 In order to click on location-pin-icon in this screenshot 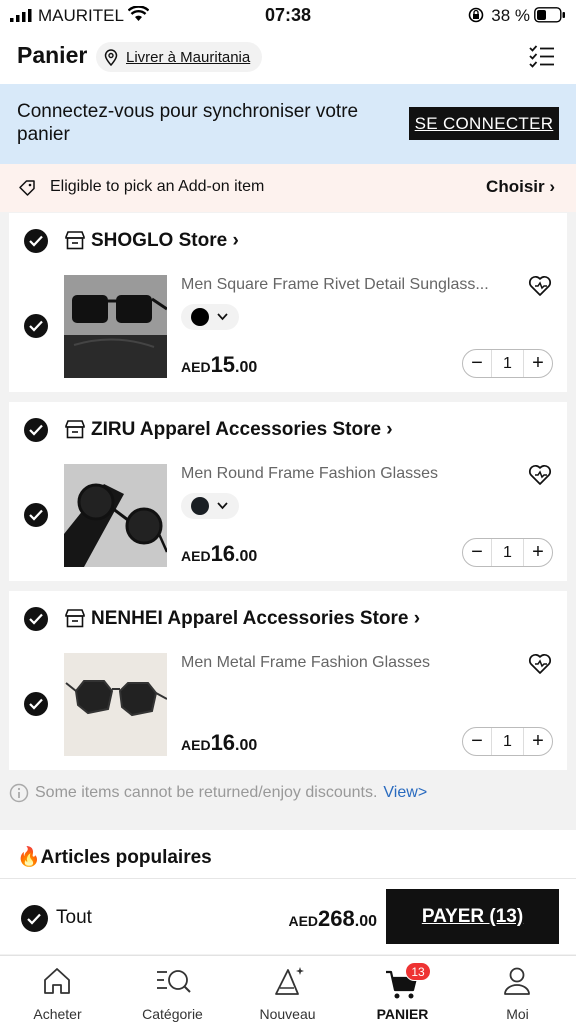, I will do `click(111, 57)`.